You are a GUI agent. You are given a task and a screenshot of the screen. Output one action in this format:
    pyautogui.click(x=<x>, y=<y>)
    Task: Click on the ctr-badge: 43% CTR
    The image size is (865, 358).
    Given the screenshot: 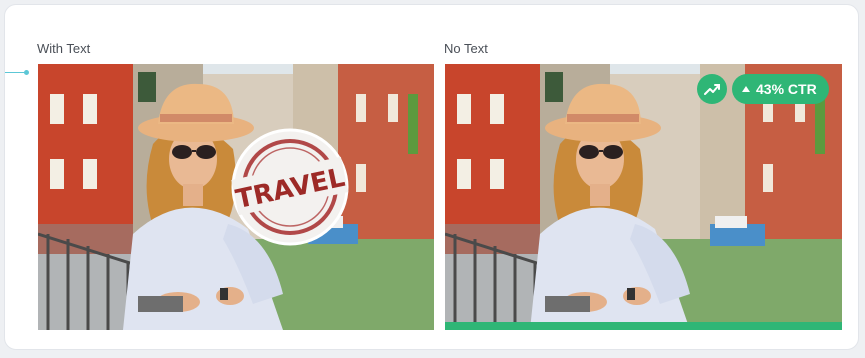 What is the action you would take?
    pyautogui.click(x=780, y=89)
    